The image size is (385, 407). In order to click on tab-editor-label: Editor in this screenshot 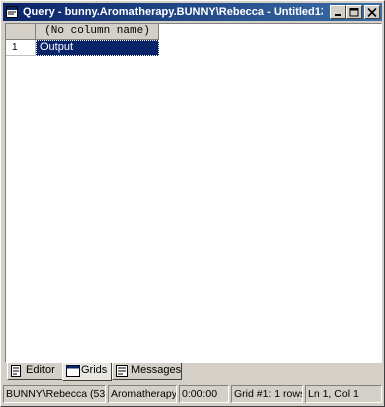, I will do `click(40, 370)`.